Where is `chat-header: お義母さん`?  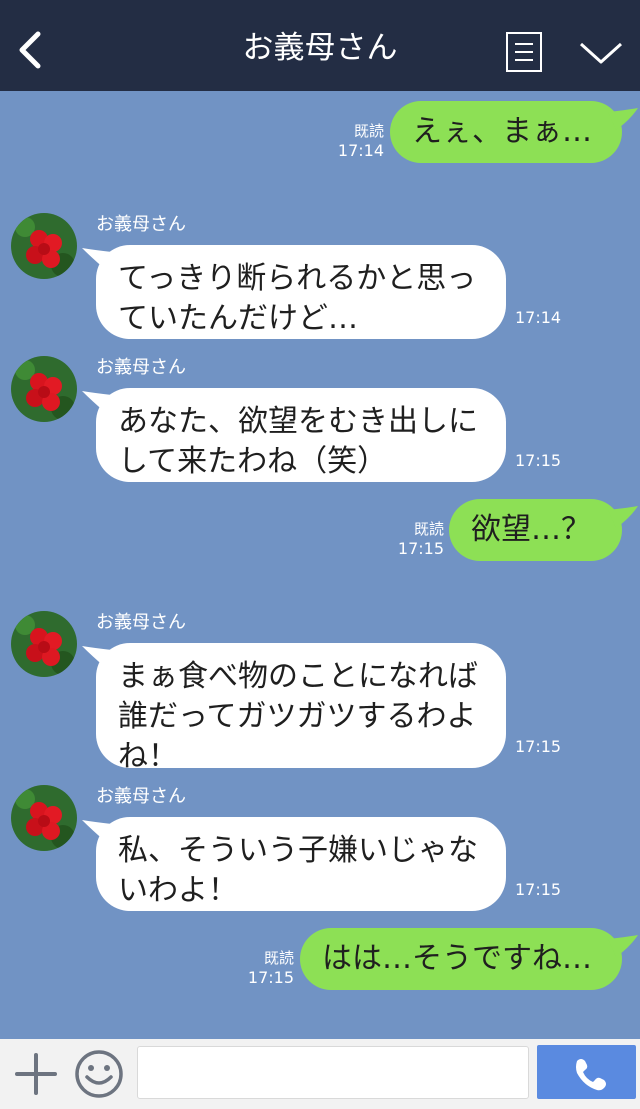 chat-header: お義母さん is located at coordinates (320, 45).